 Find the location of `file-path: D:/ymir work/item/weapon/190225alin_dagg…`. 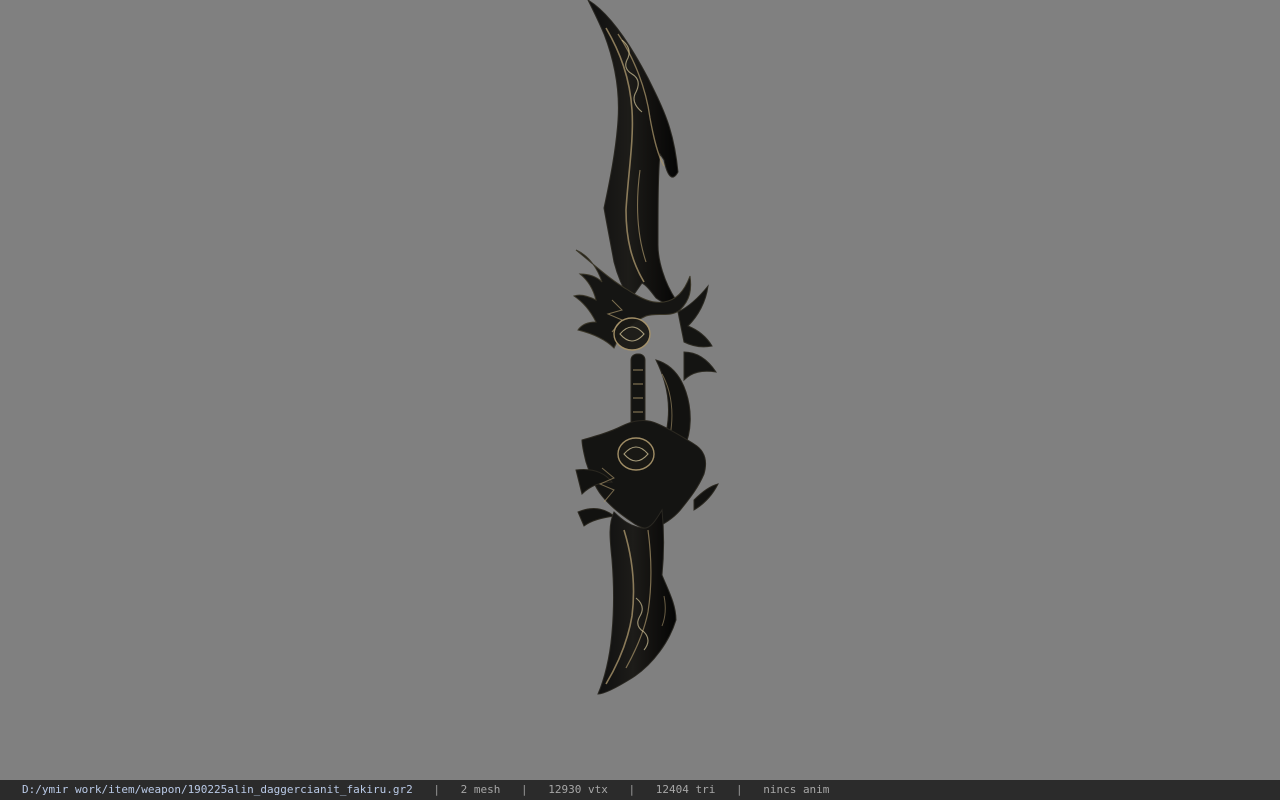

file-path: D:/ymir work/item/weapon/190225alin_dagg… is located at coordinates (217, 789).